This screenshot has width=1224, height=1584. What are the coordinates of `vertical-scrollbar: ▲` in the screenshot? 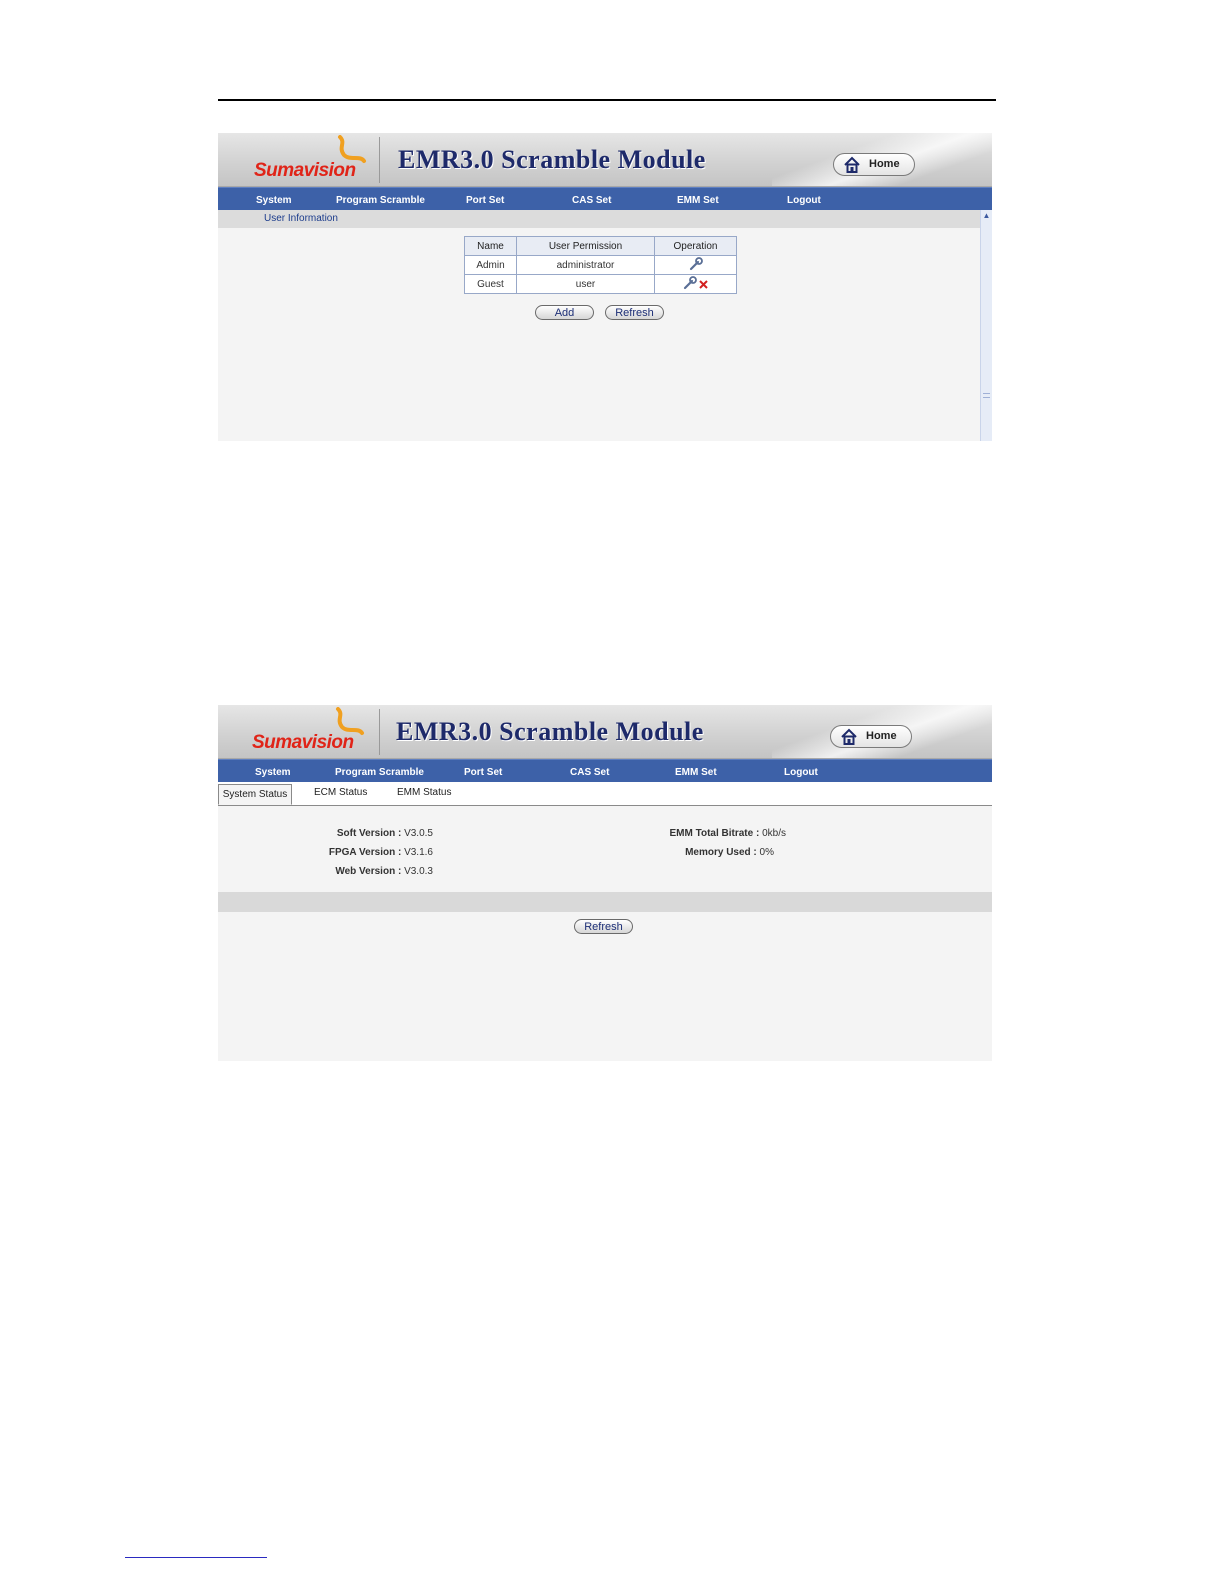 It's located at (986, 325).